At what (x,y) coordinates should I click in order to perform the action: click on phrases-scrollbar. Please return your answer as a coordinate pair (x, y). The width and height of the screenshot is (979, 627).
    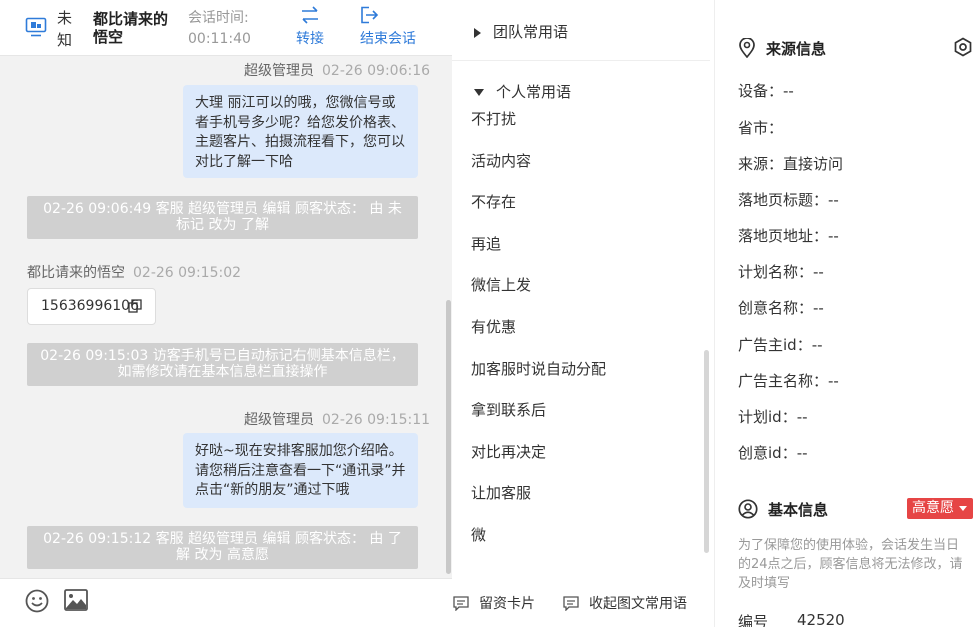
    Looking at the image, I should click on (706, 451).